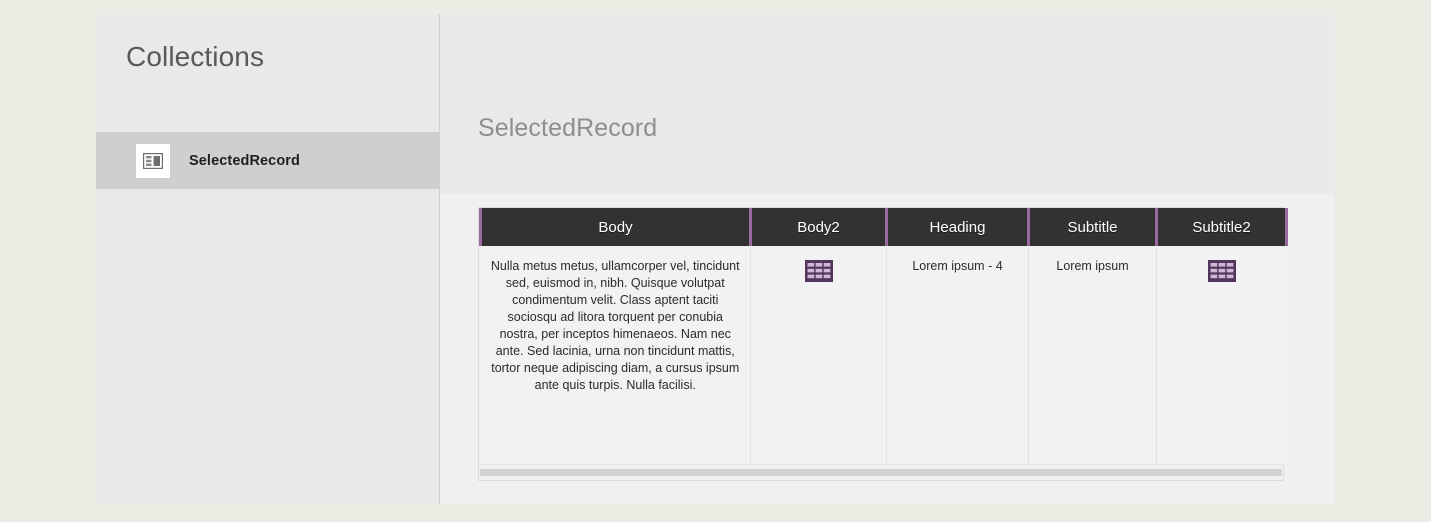  Describe the element at coordinates (818, 227) in the screenshot. I see `column-header-body2: Body2` at that location.